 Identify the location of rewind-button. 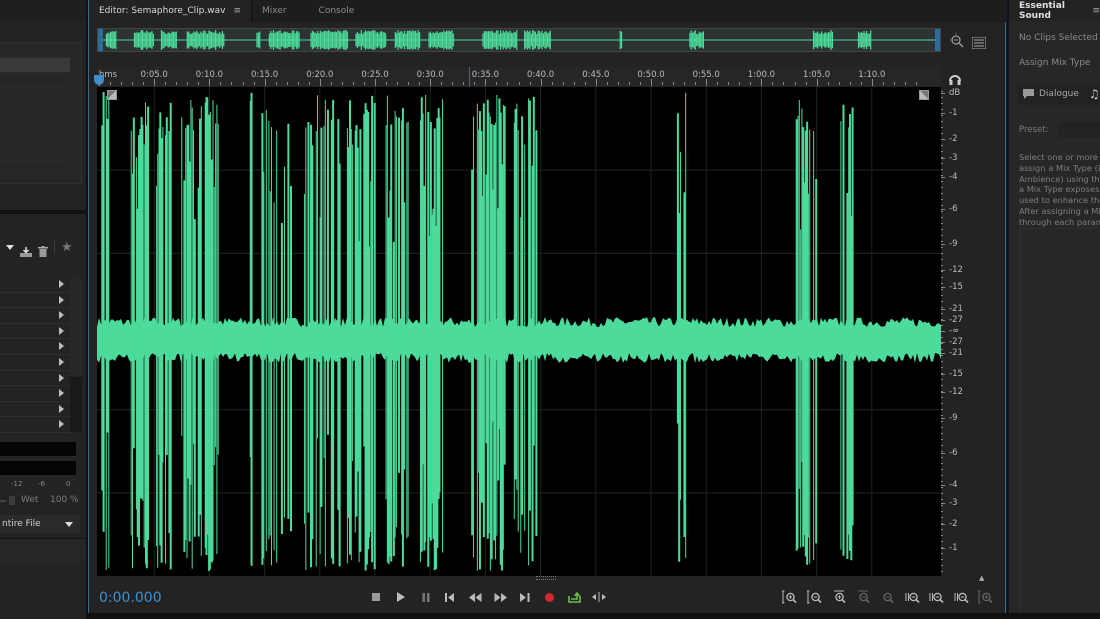
(475, 597).